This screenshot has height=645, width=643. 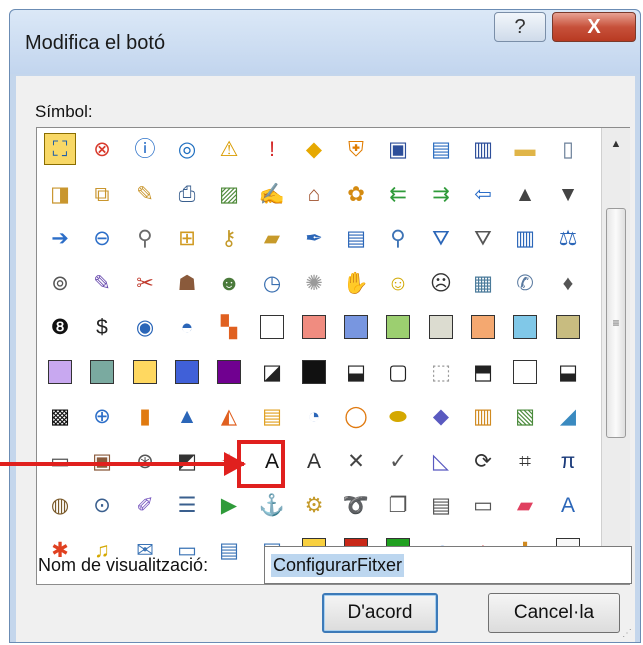 I want to click on open-folder-icon: ◨, so click(x=60, y=194).